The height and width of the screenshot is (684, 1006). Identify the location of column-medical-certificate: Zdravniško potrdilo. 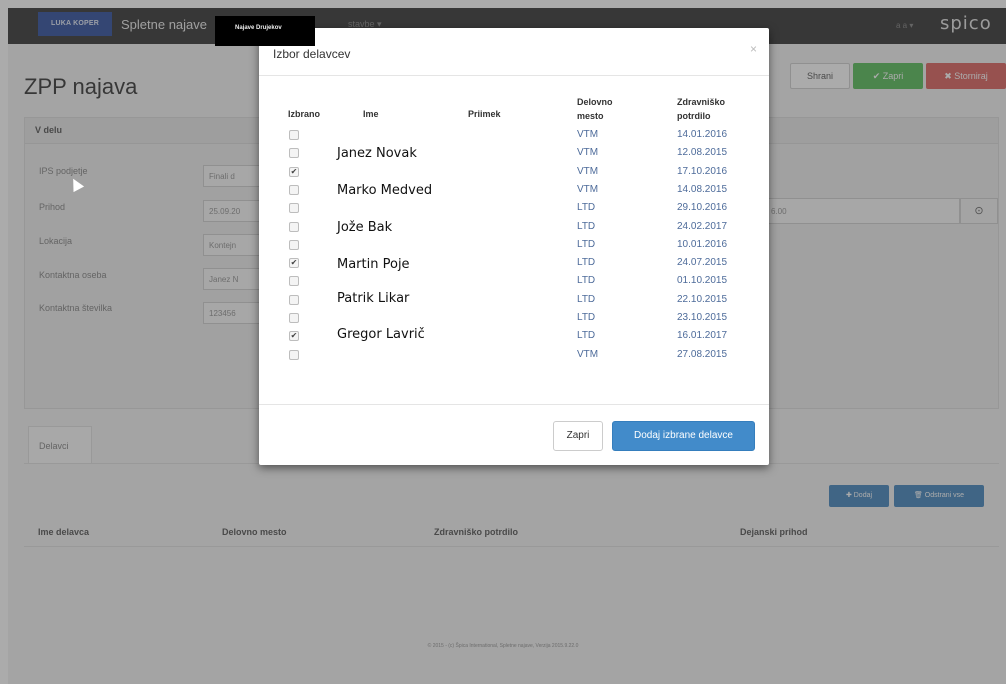
(701, 109).